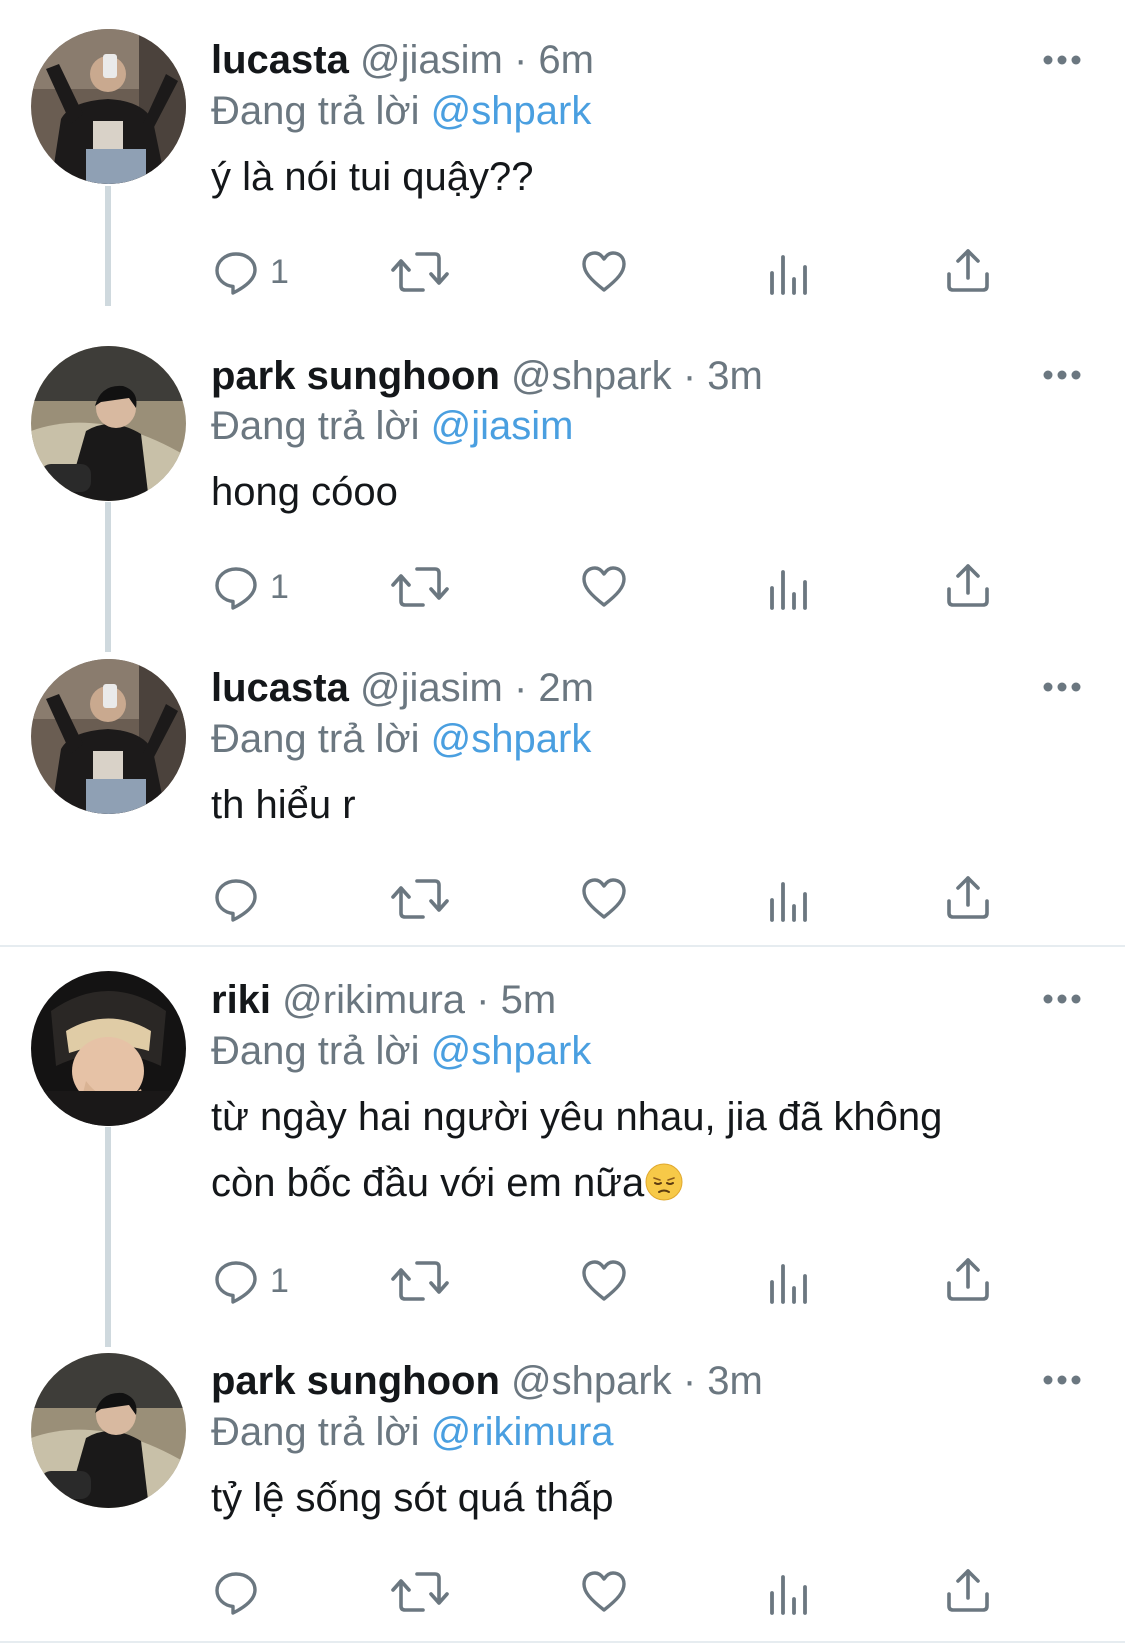 This screenshot has width=1125, height=1645. Describe the element at coordinates (373, 1000) in the screenshot. I see `handle: @rikimura` at that location.